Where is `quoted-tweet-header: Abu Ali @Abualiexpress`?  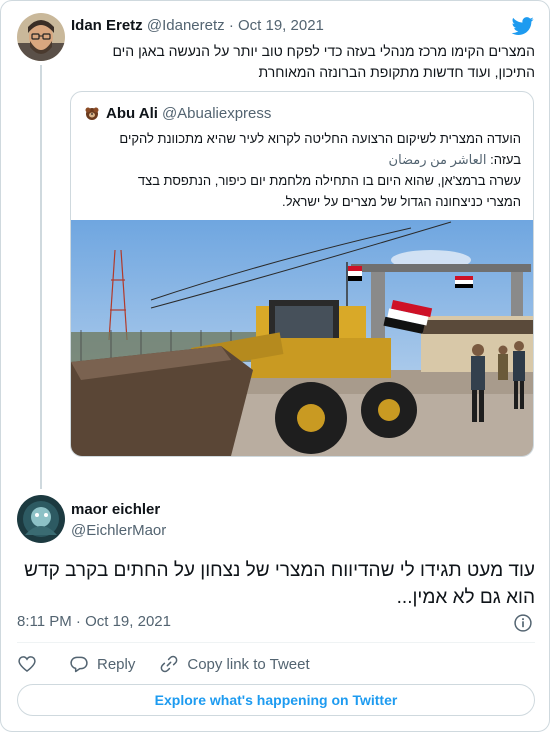
quoted-tweet-header: Abu Ali @Abualiexpress is located at coordinates (177, 113).